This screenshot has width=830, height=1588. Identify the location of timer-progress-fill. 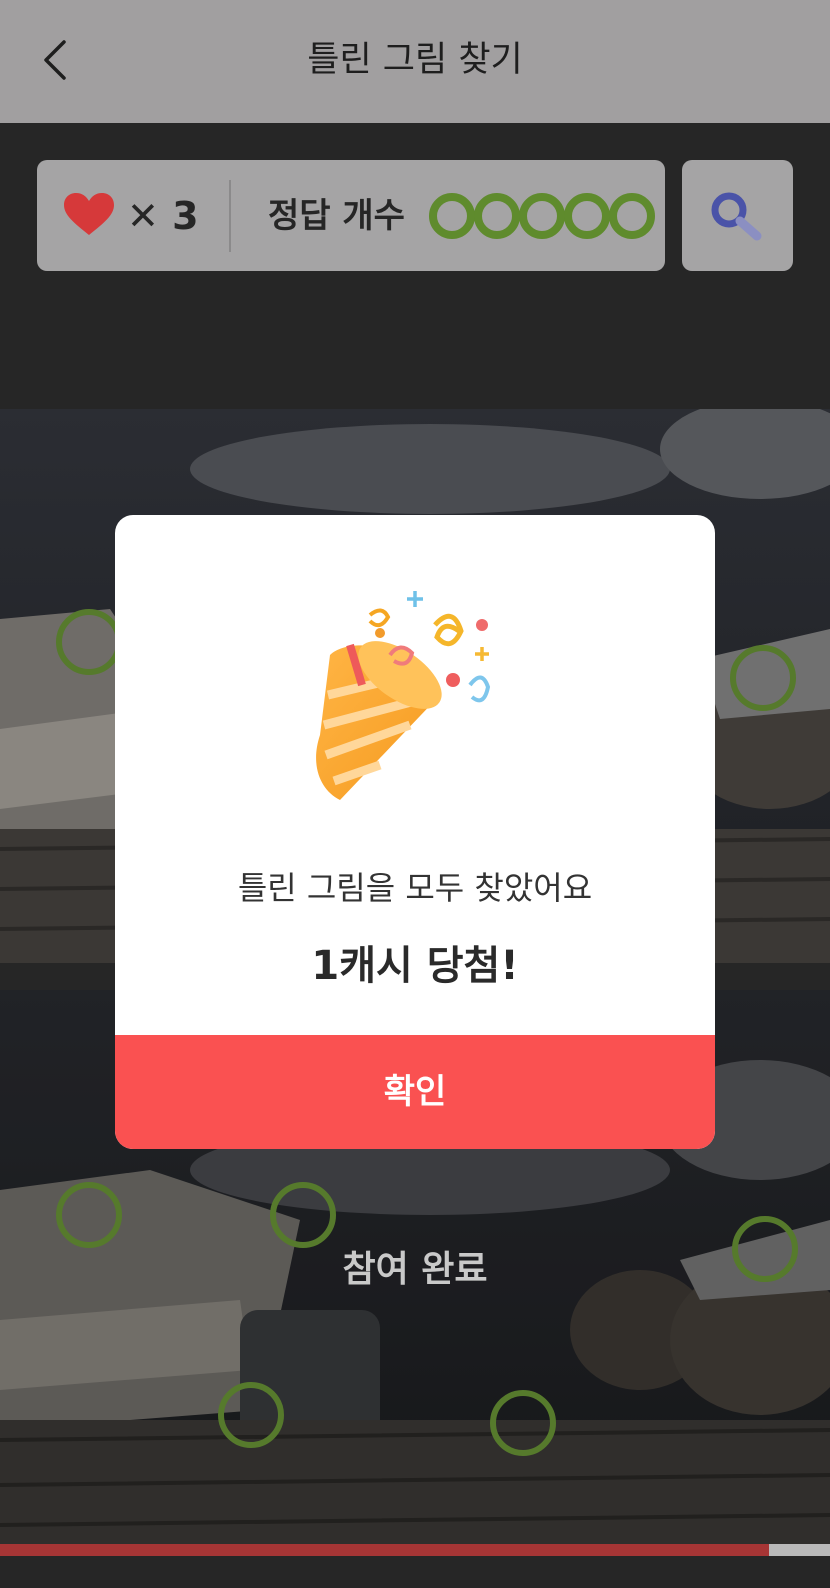
(385, 1550).